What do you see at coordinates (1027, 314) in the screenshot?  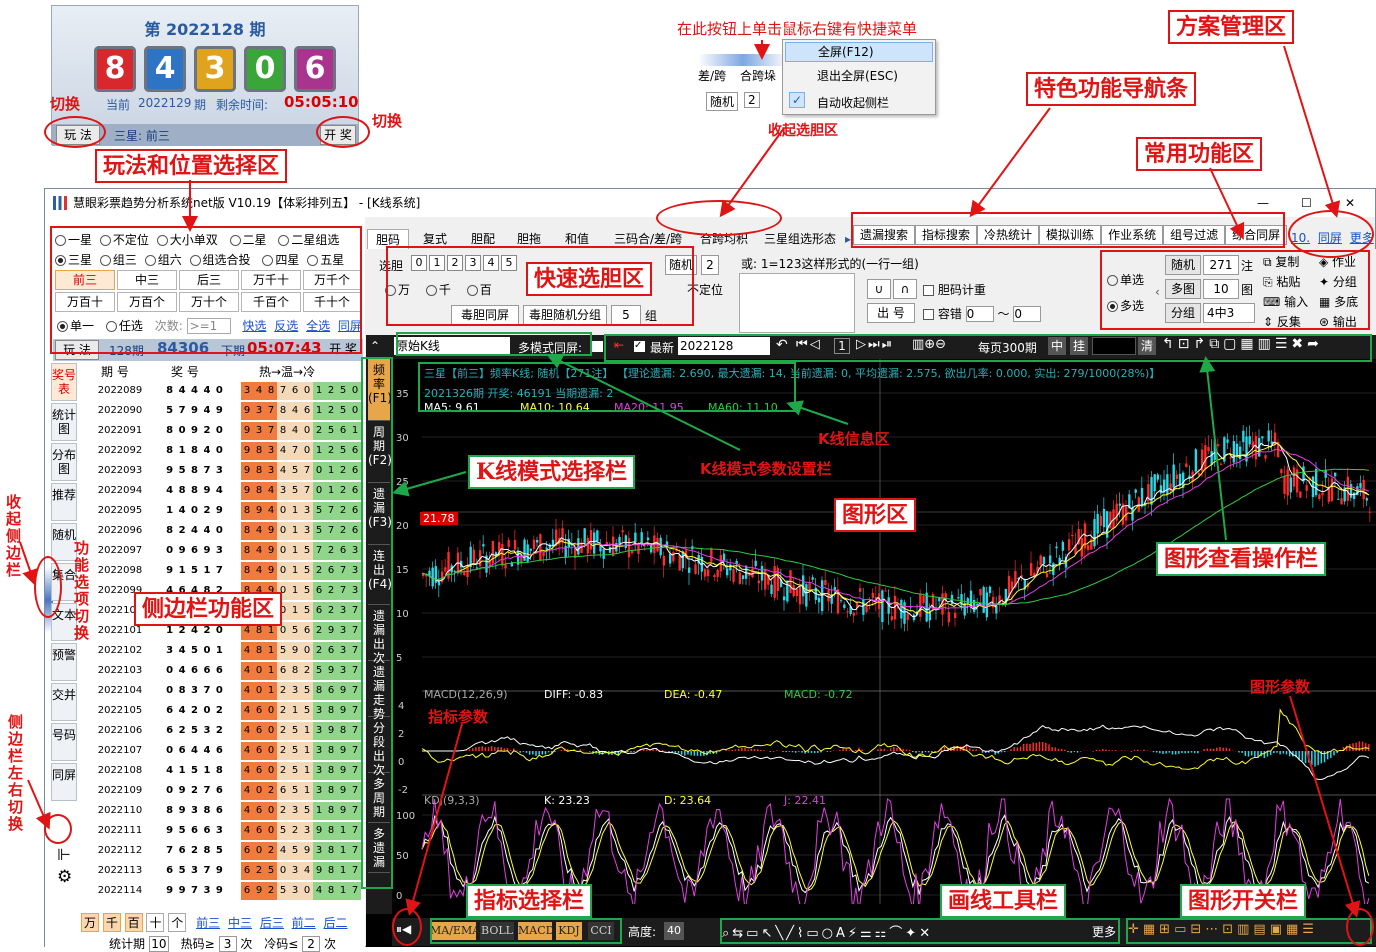 I see `tolerance-max: 0` at bounding box center [1027, 314].